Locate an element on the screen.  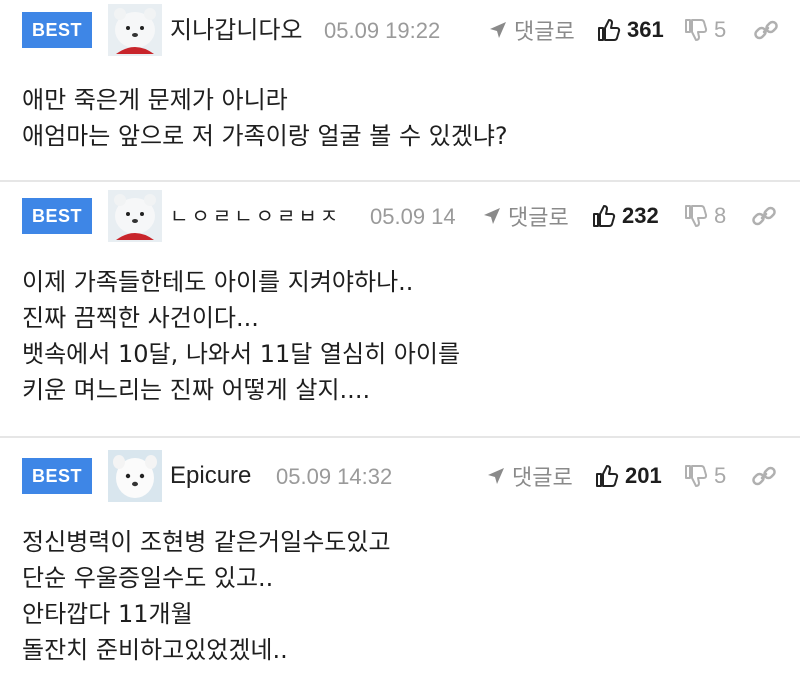
comment-line: 이제 가족들한테도 아이를 지켜야하나.. is located at coordinates (218, 282).